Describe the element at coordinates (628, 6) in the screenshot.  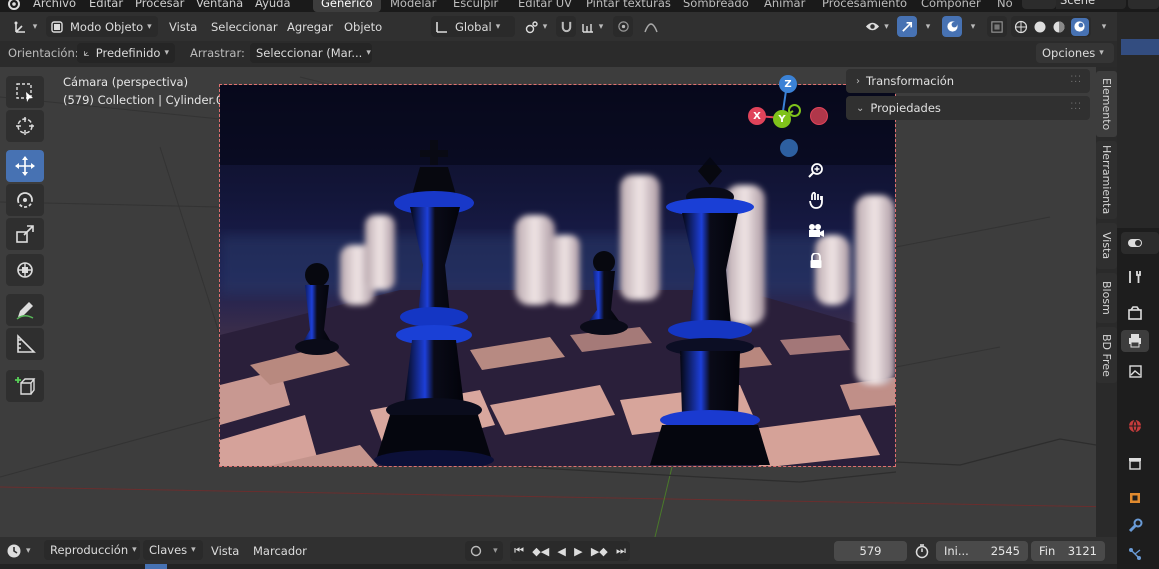
I see `tab-pintar-texturas: Pintar texturas` at that location.